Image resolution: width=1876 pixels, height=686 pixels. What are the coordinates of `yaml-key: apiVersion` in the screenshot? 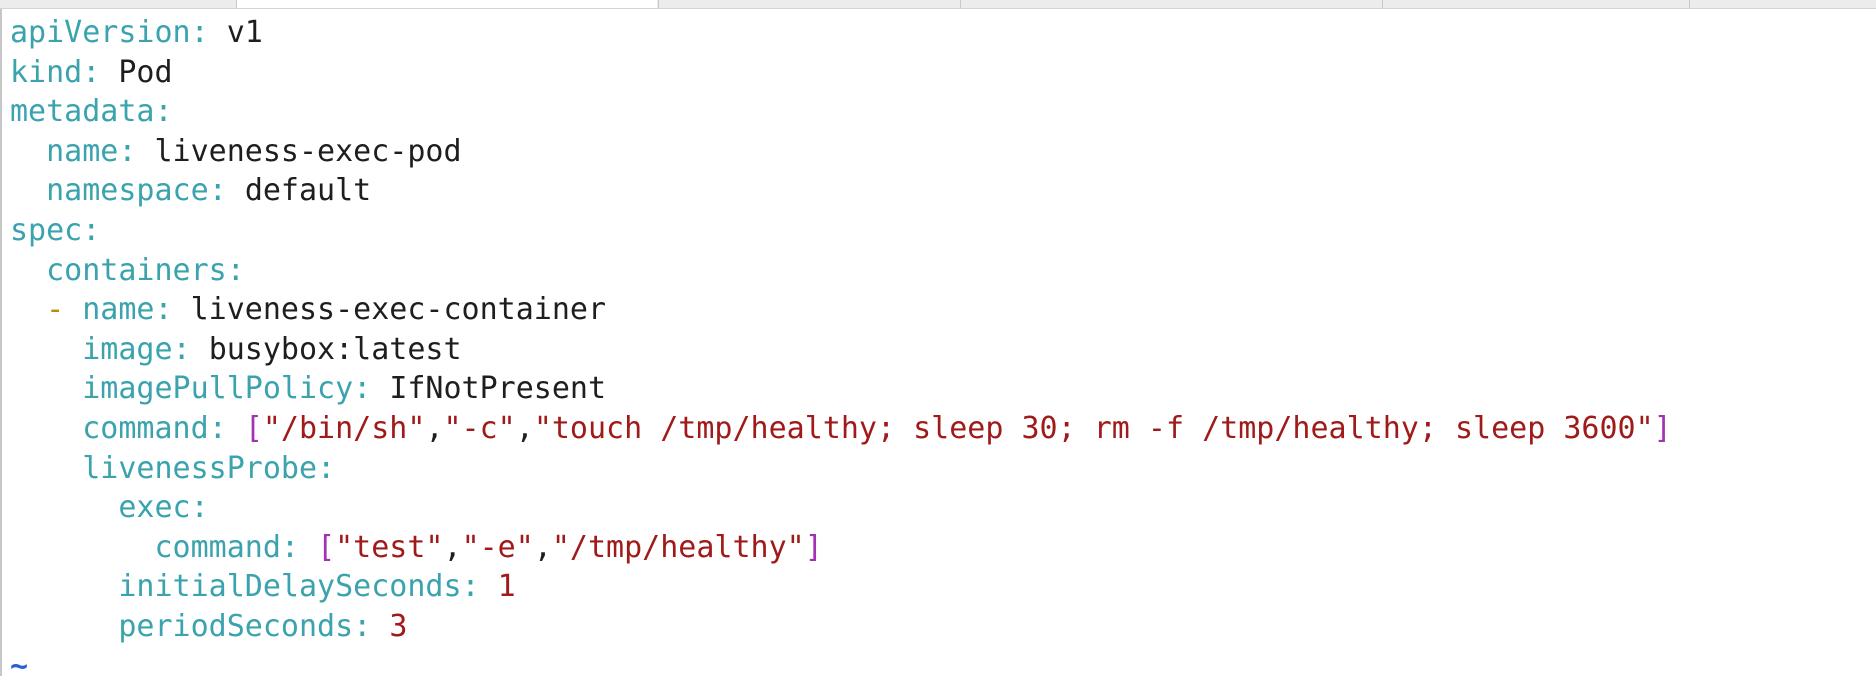 It's located at (100, 32).